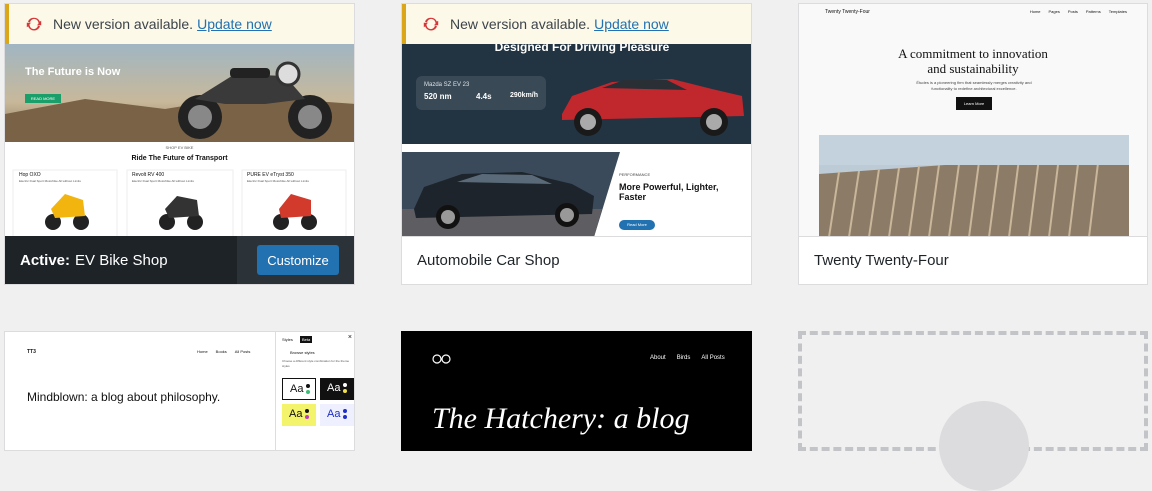 This screenshot has width=1152, height=491. Describe the element at coordinates (488, 260) in the screenshot. I see `theme-name-automobile-car-shop: Automobile Car Shop` at that location.